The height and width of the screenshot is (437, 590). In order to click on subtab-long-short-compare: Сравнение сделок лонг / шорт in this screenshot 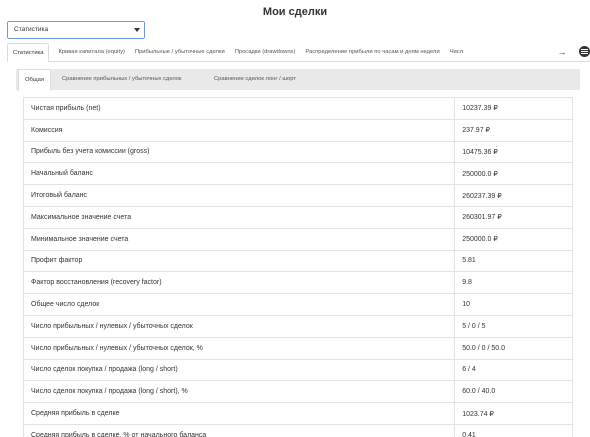, I will do `click(255, 79)`.